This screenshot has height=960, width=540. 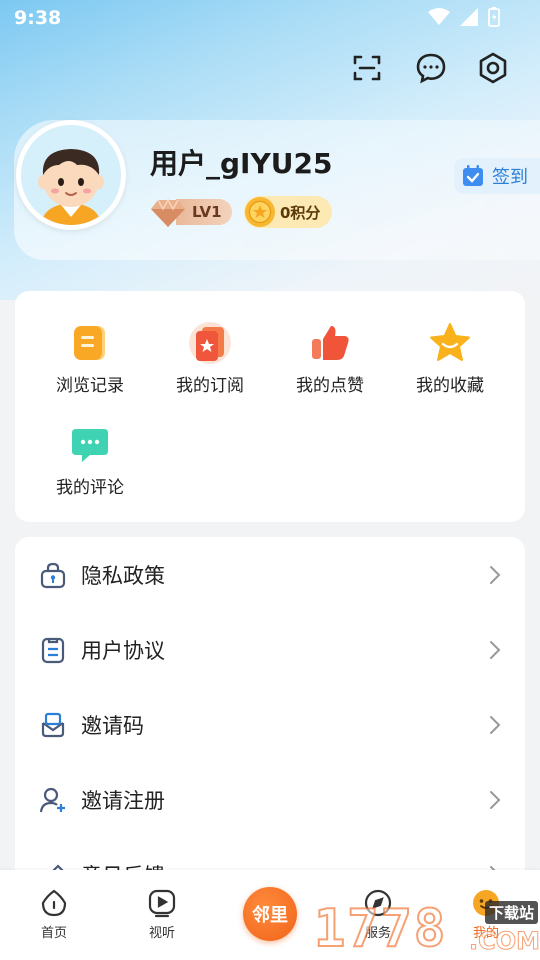 I want to click on status-icons, so click(x=464, y=17).